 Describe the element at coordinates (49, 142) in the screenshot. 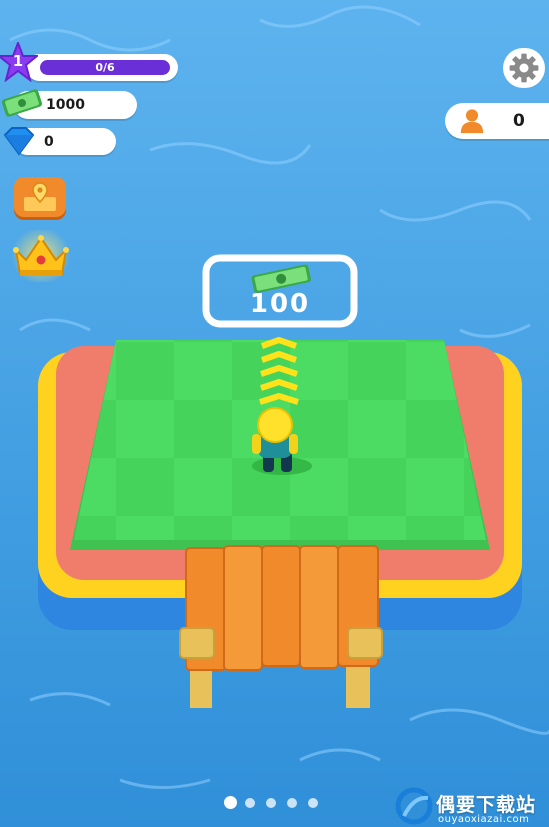

I see `gems-amount: 0` at that location.